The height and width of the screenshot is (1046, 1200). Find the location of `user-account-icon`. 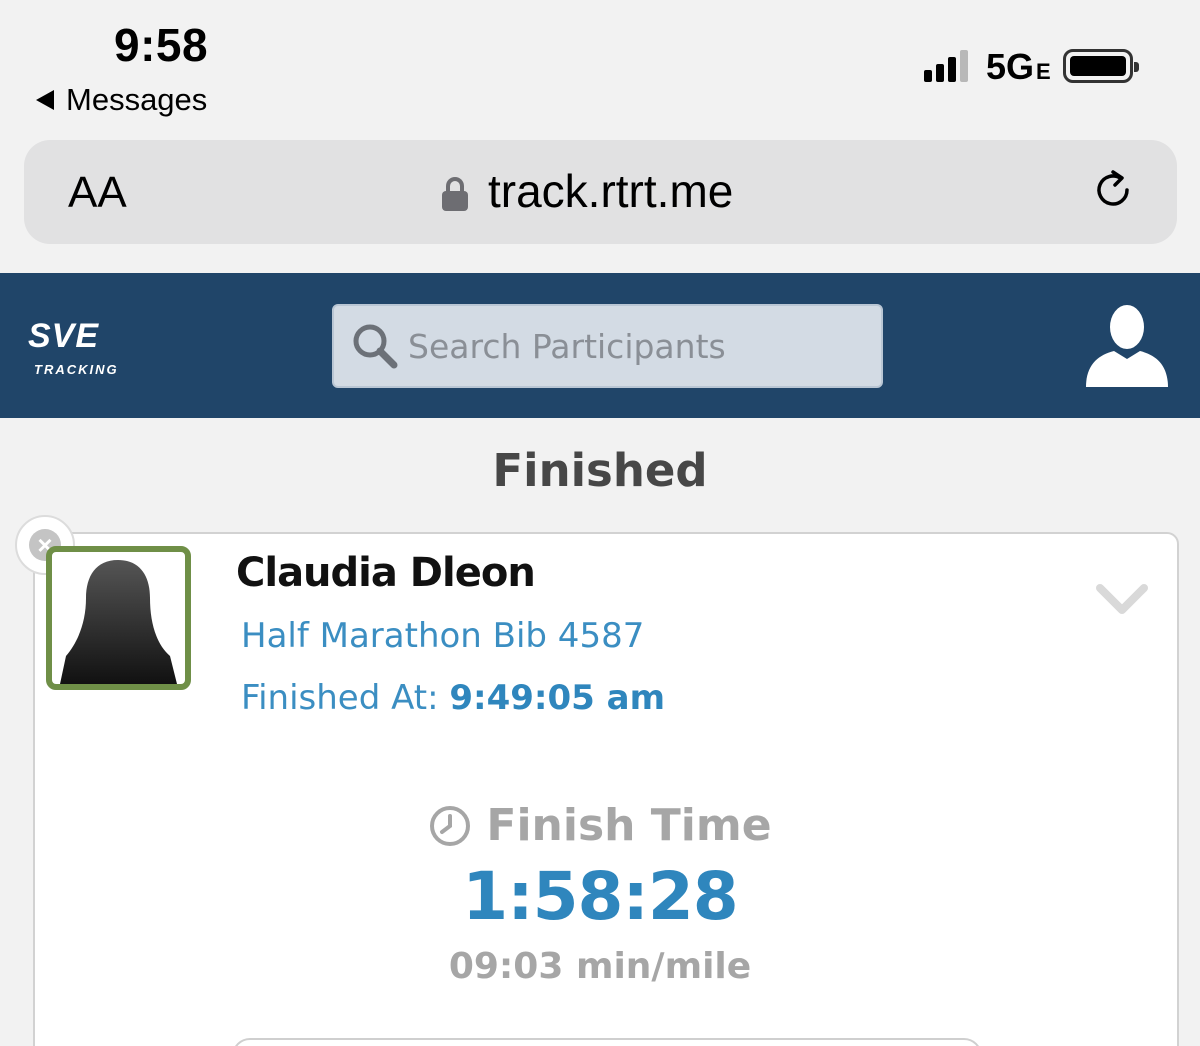

user-account-icon is located at coordinates (1127, 345).